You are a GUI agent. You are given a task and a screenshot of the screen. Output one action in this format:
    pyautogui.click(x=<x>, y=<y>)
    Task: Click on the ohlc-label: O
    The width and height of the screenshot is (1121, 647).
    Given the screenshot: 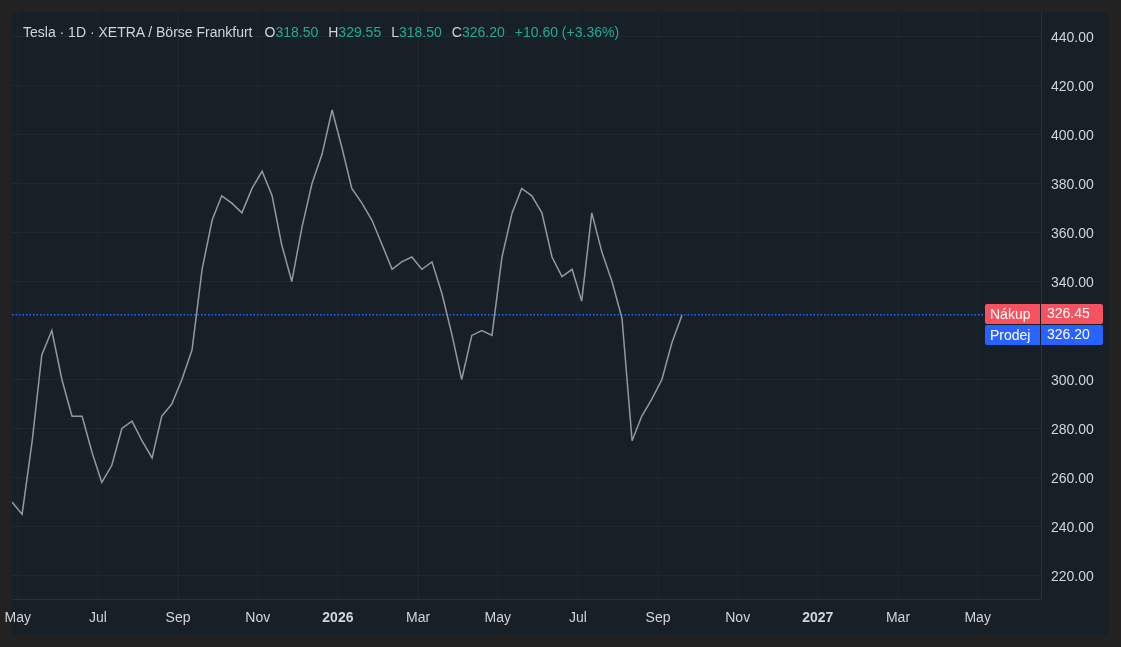 What is the action you would take?
    pyautogui.click(x=270, y=32)
    